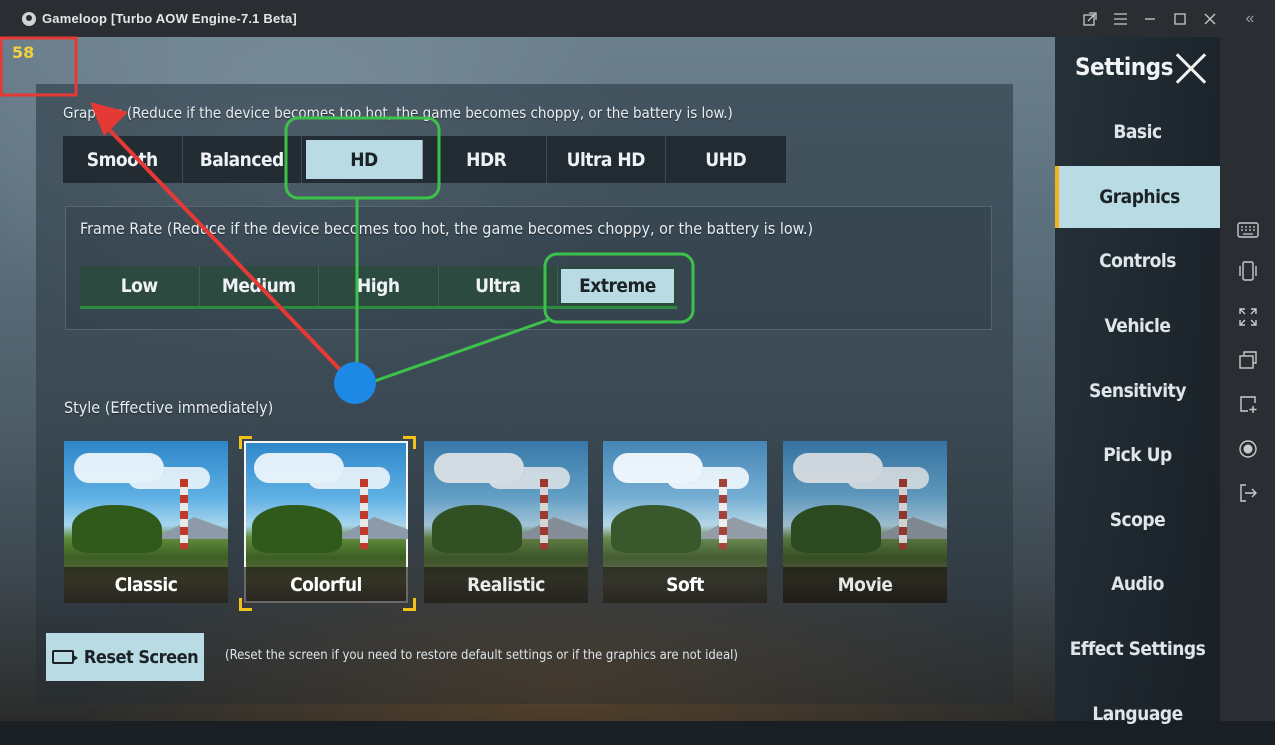 The width and height of the screenshot is (1275, 745). Describe the element at coordinates (259, 286) in the screenshot. I see `frame-rate-option-medium: Medium` at that location.